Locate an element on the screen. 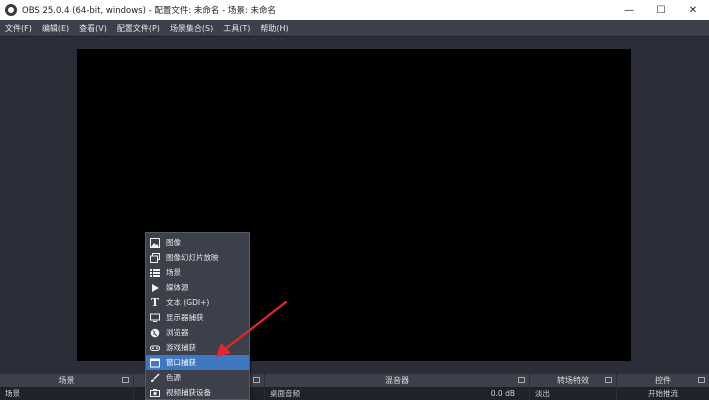 The width and height of the screenshot is (709, 400). menu-item-label: 游戏捕获 is located at coordinates (181, 347).